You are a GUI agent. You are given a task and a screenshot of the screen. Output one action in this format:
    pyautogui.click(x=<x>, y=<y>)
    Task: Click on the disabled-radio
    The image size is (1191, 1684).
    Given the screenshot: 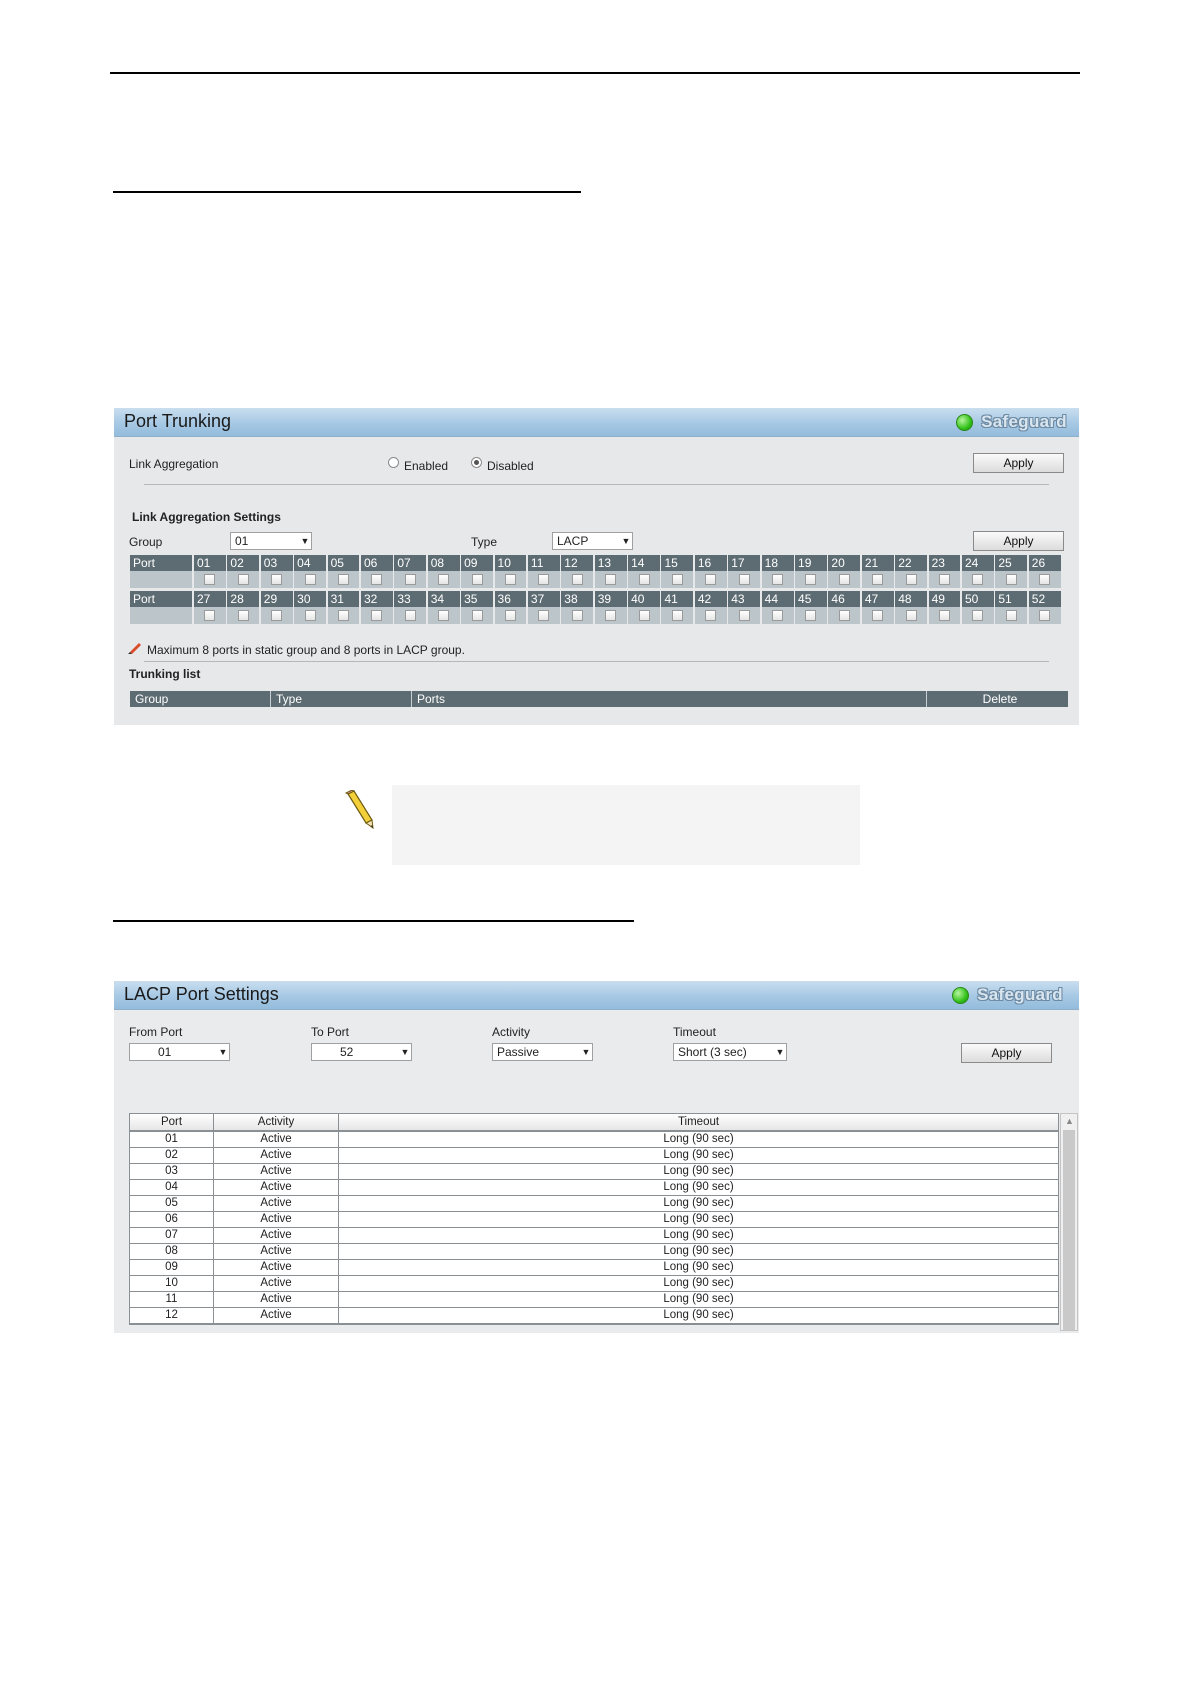 What is the action you would take?
    pyautogui.click(x=476, y=462)
    